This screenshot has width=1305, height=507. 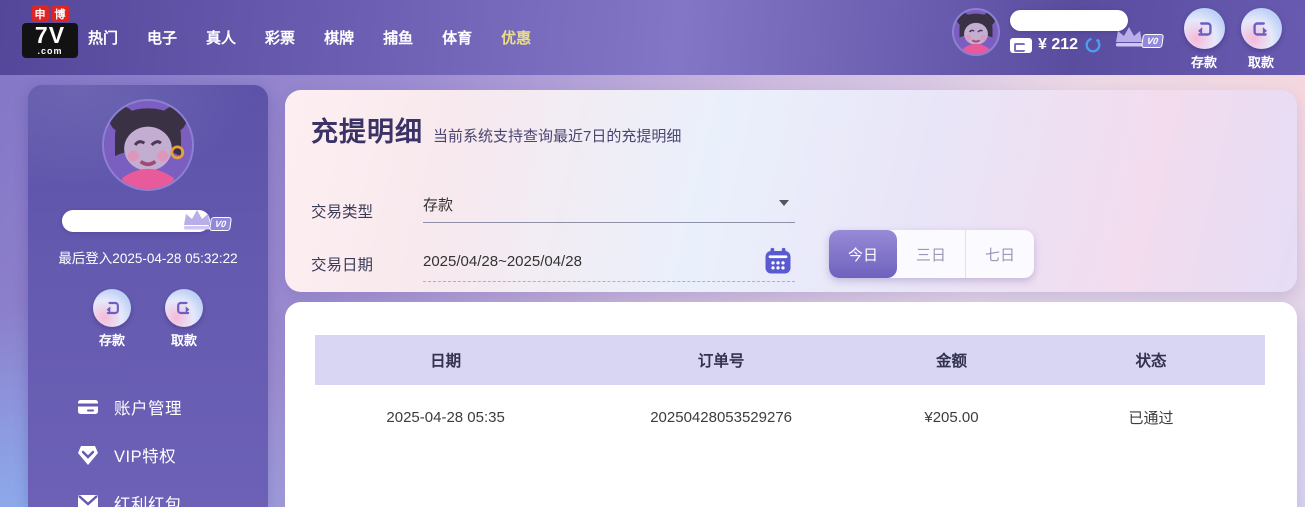 I want to click on sidebar-item-account: 账户管理, so click(x=148, y=407).